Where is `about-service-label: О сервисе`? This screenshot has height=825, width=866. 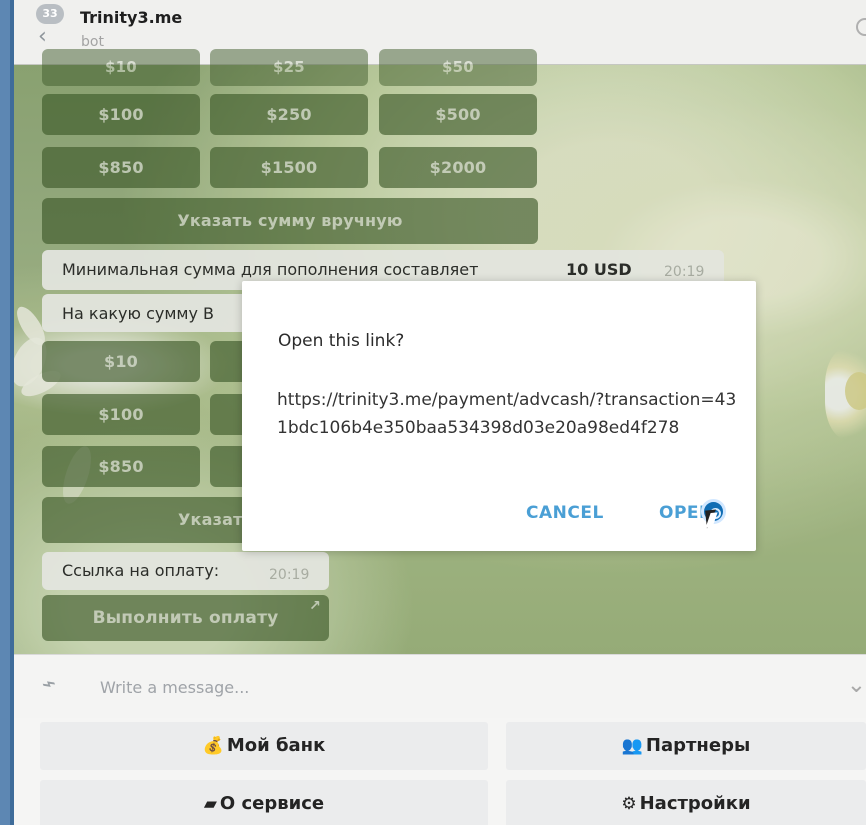
about-service-label: О сервисе is located at coordinates (272, 803).